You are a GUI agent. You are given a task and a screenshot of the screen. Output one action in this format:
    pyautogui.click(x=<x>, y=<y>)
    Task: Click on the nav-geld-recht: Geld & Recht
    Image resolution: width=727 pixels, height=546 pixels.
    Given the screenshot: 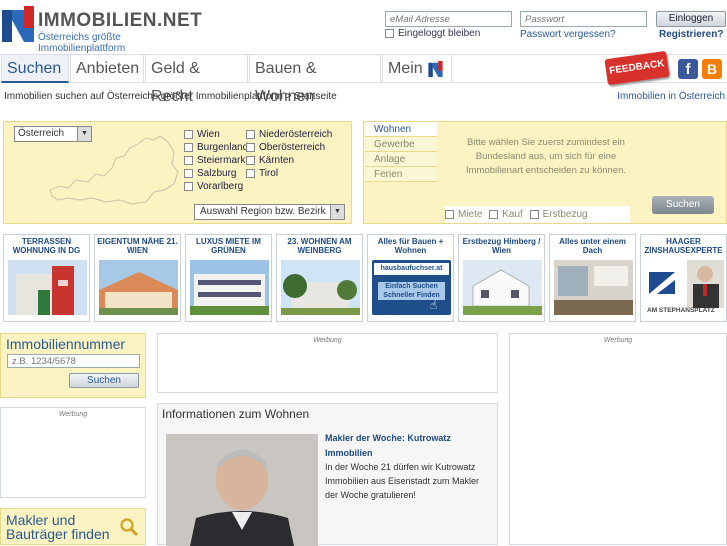 What is the action you would take?
    pyautogui.click(x=196, y=80)
    